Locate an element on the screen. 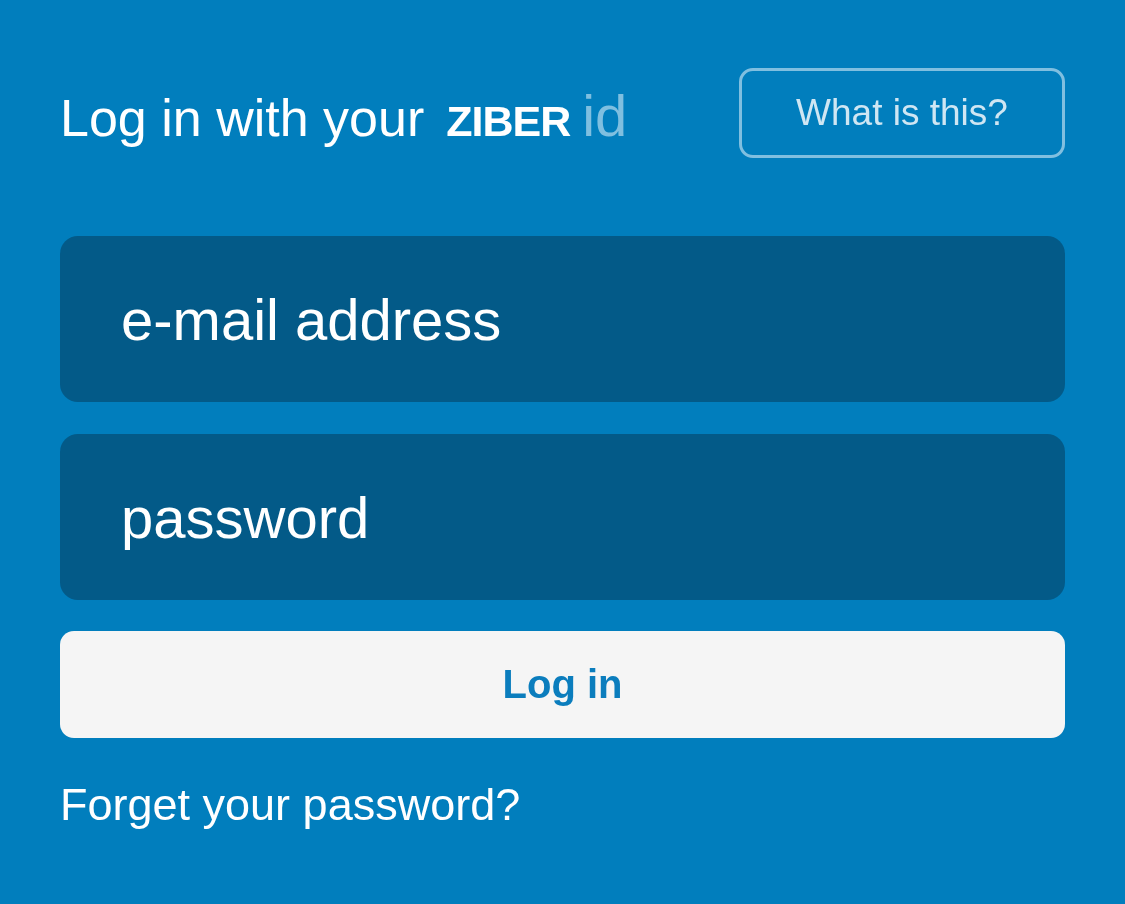 The height and width of the screenshot is (904, 1125). brand-name: ZIBER is located at coordinates (508, 121).